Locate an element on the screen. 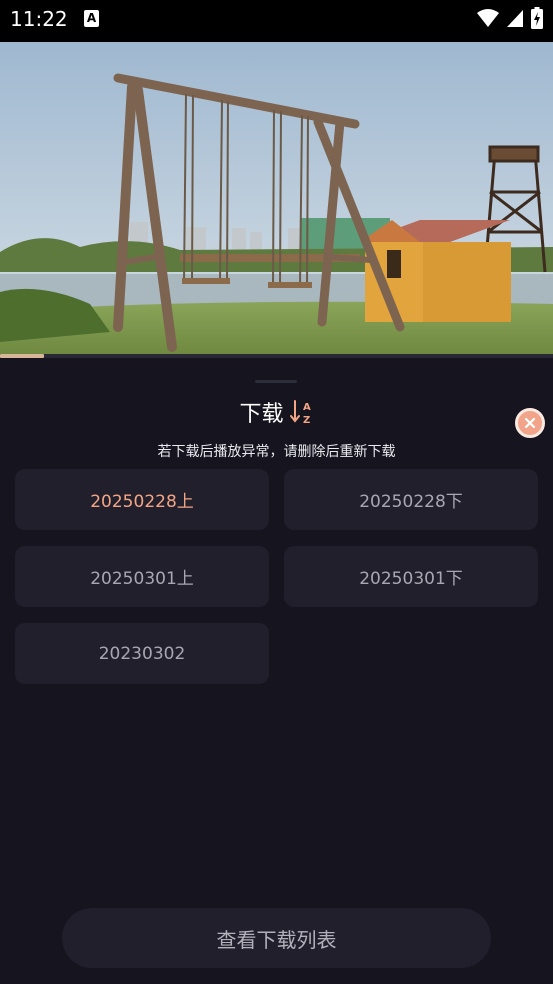 The image size is (553, 984). episode-item: 20230302 is located at coordinates (142, 653).